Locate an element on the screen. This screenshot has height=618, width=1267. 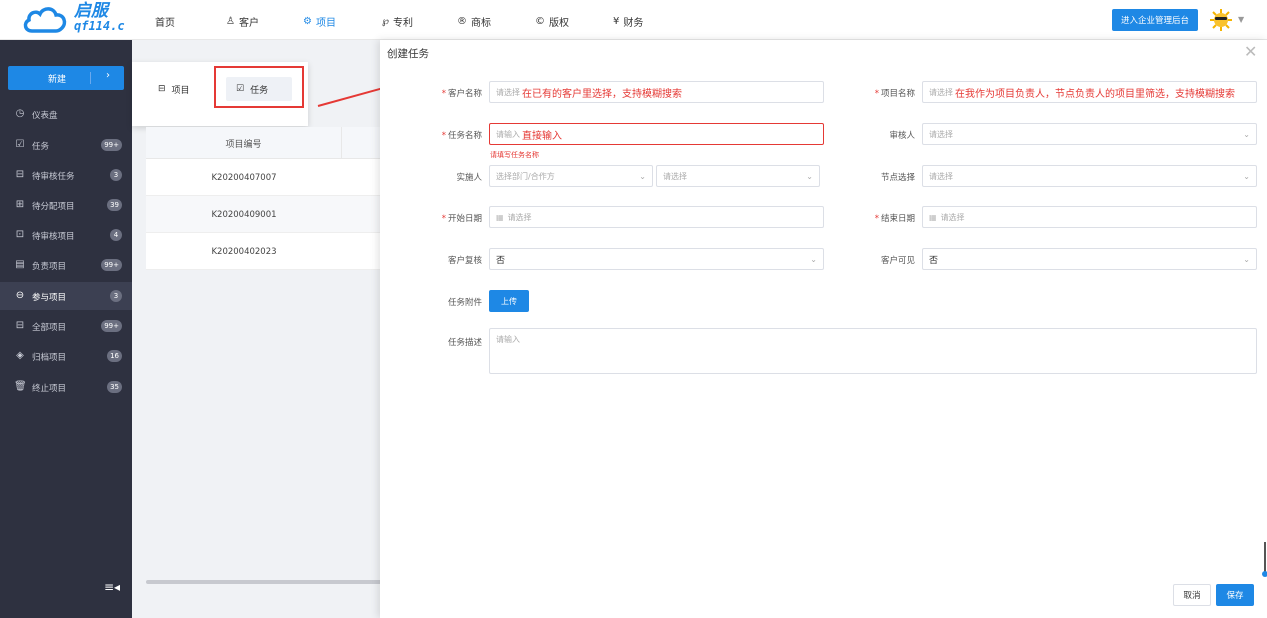
avatar is located at coordinates (1221, 20).